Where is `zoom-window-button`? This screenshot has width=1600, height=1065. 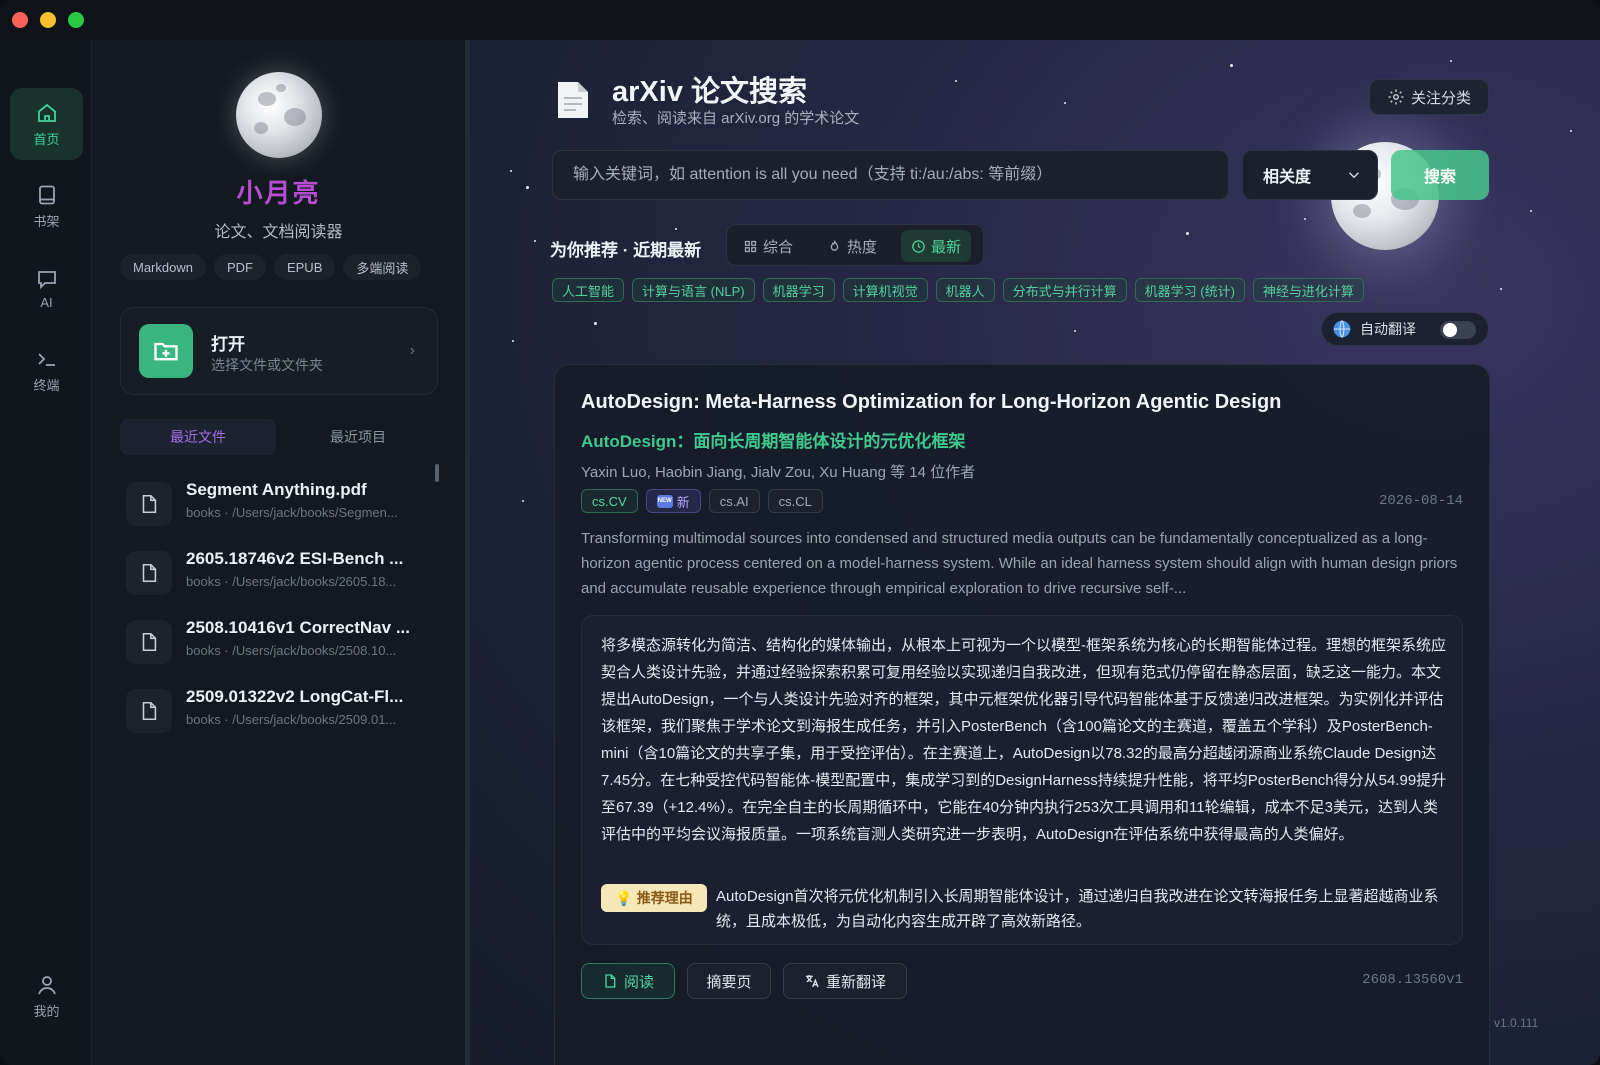 zoom-window-button is located at coordinates (76, 20).